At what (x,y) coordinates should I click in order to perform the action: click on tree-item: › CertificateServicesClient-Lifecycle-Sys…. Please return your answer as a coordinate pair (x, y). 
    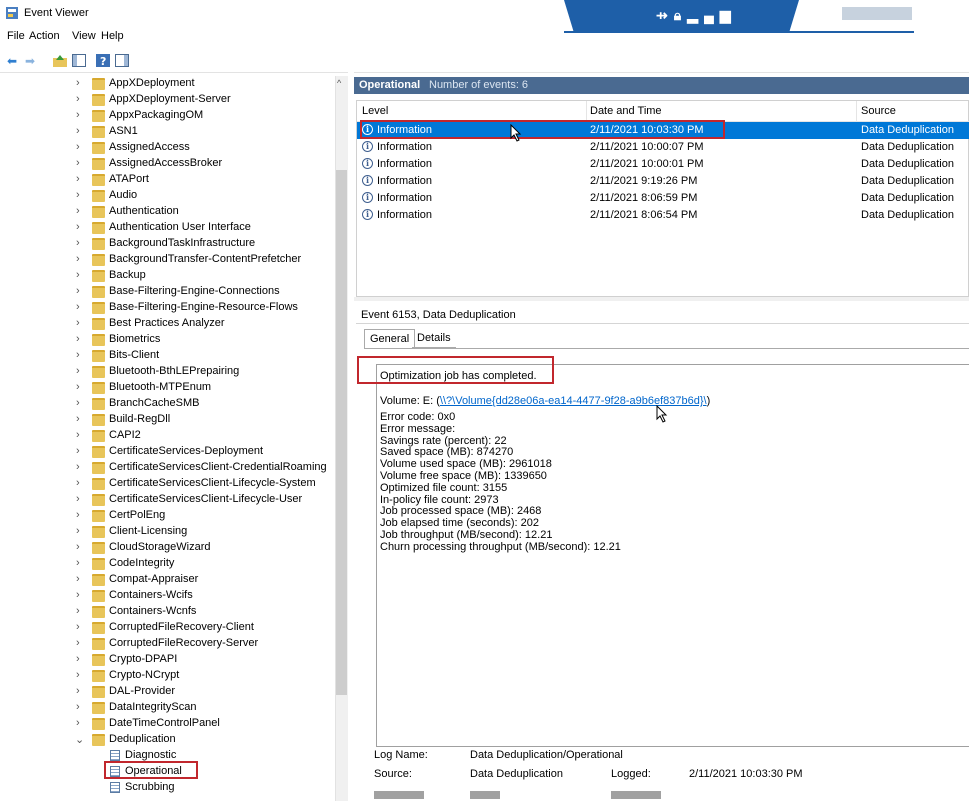
    Looking at the image, I should click on (167, 484).